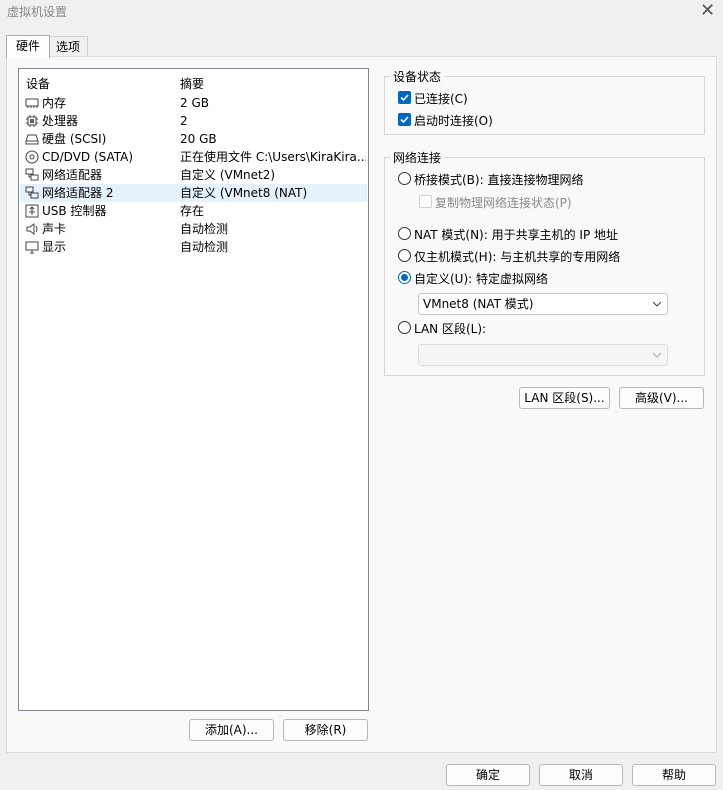  Describe the element at coordinates (517, 256) in the screenshot. I see `host-only-label: 仅主机模式(H): 与主机共享的专用网络` at that location.